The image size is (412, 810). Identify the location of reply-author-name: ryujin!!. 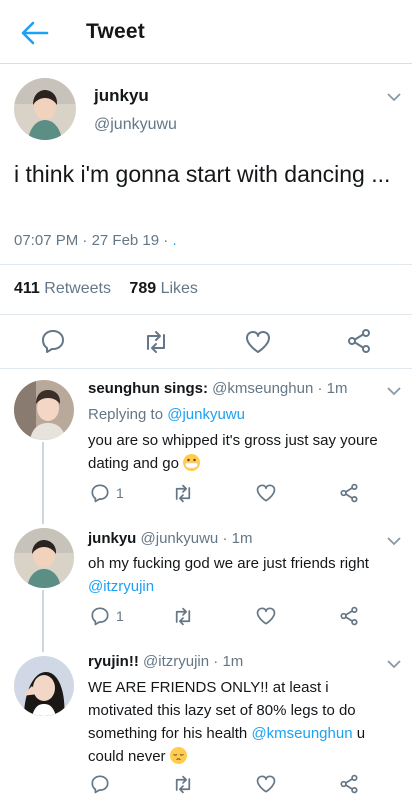
(113, 661).